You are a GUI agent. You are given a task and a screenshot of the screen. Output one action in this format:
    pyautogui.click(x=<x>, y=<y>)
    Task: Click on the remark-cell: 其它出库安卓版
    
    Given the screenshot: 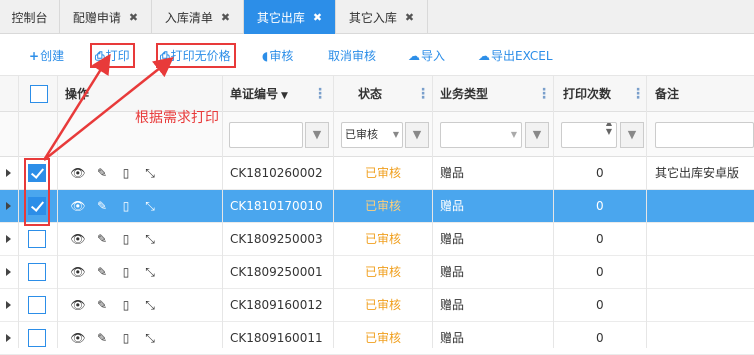 What is the action you would take?
    pyautogui.click(x=697, y=173)
    